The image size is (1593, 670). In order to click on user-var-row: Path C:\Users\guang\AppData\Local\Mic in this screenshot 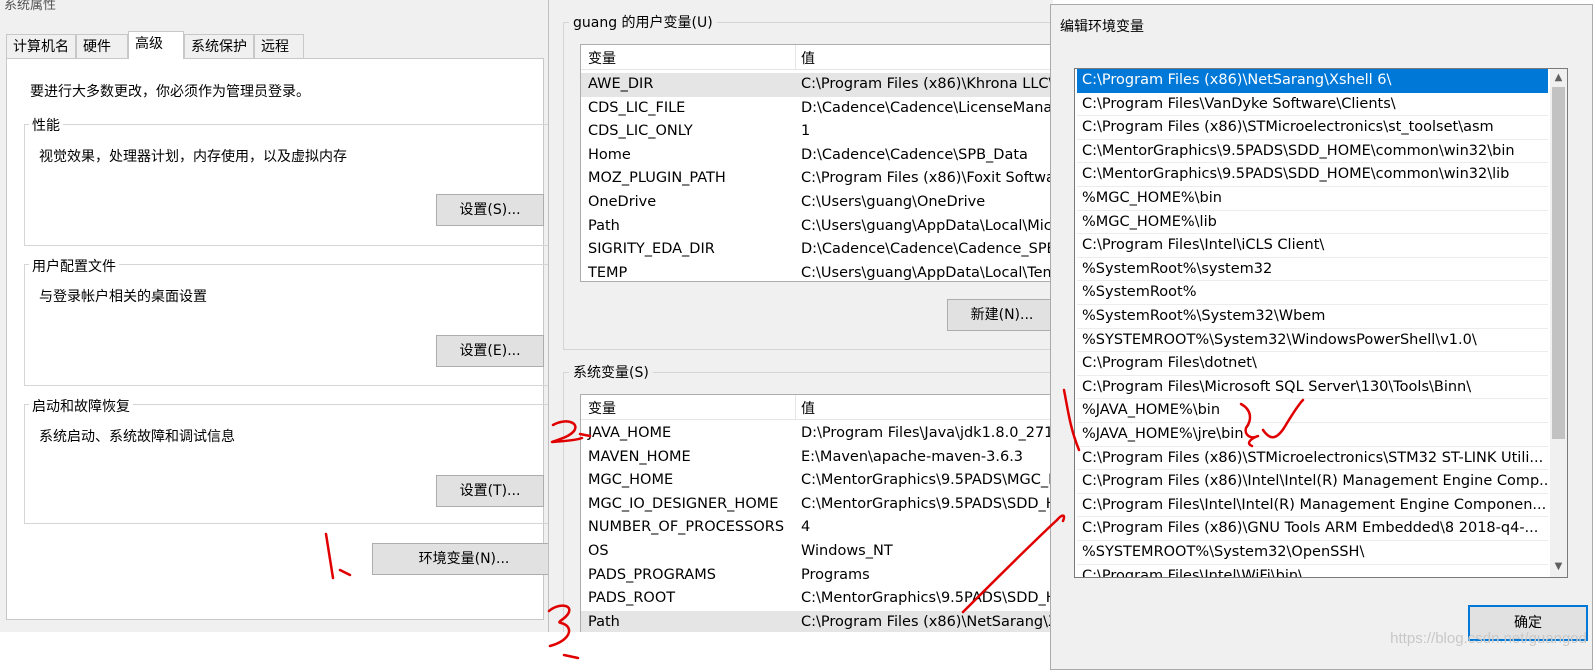, I will do `click(820, 227)`.